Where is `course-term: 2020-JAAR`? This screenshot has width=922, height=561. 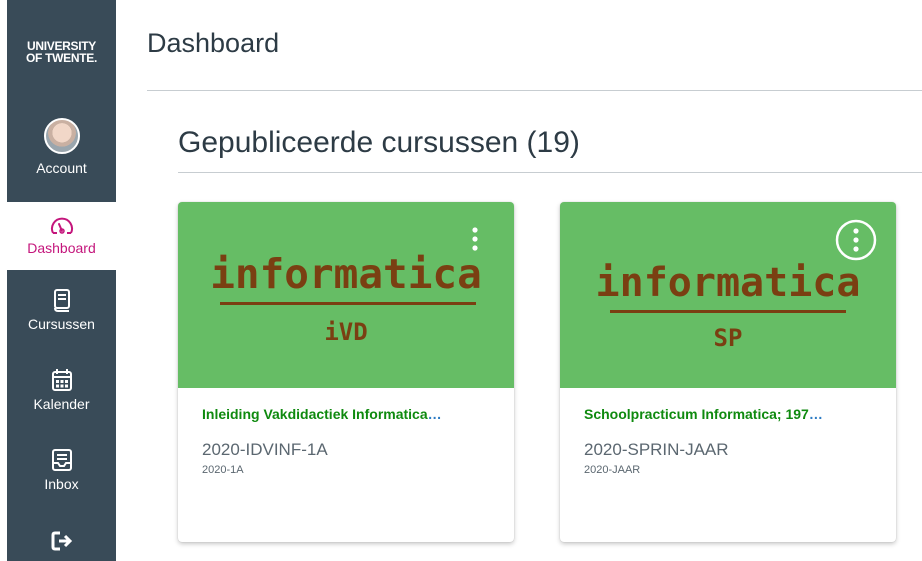 course-term: 2020-JAAR is located at coordinates (612, 470).